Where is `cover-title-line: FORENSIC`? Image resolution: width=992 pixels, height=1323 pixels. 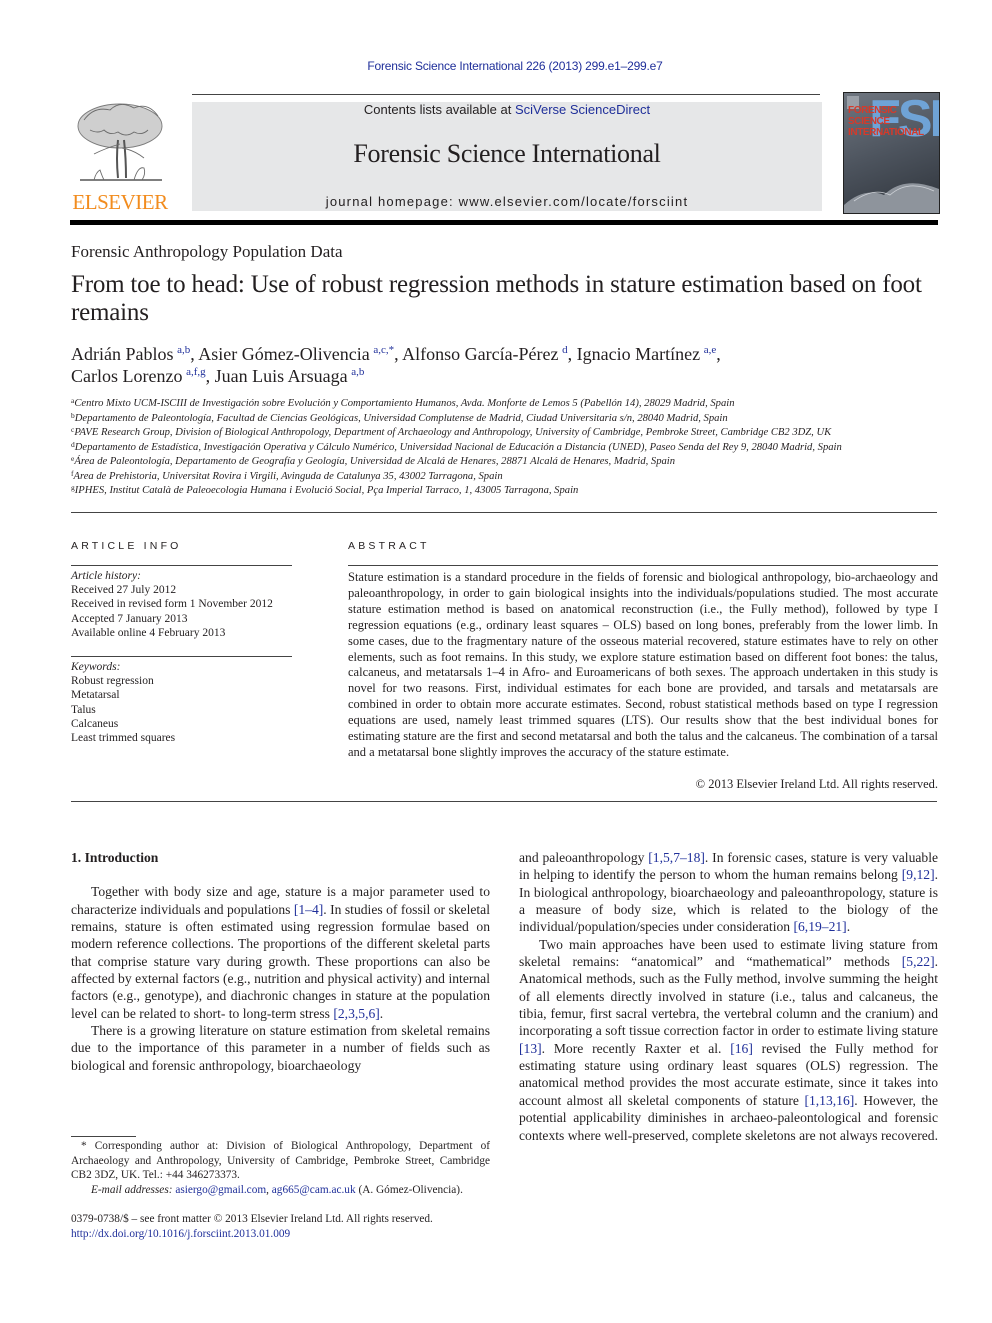 cover-title-line: FORENSIC is located at coordinates (872, 110).